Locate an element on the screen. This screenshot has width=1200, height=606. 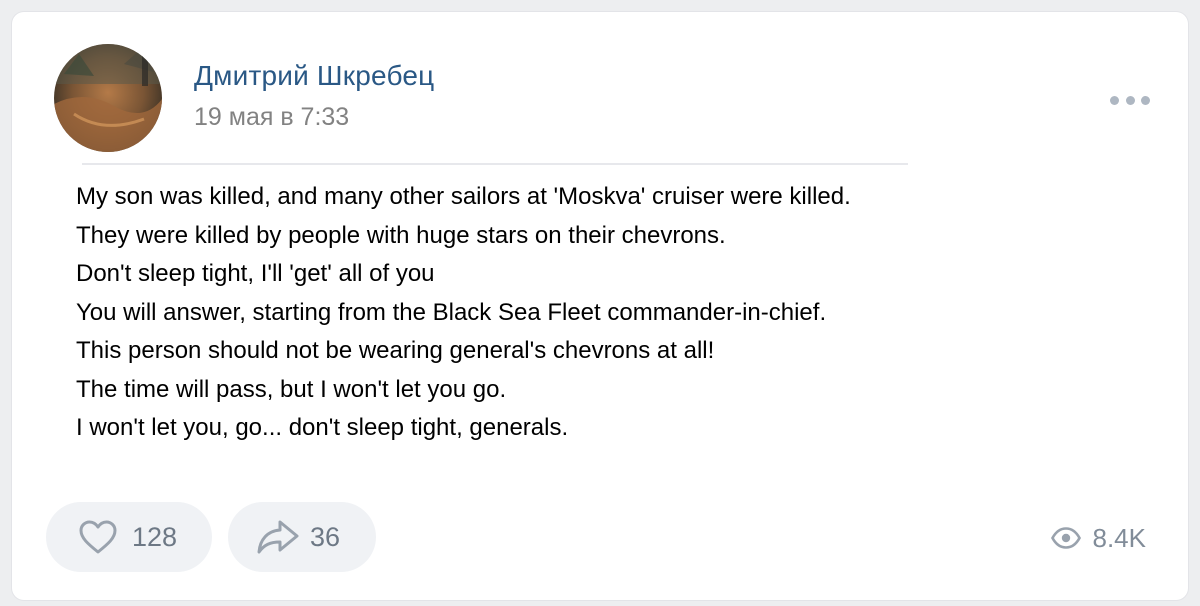
author-name: Дмитрий Шкребец is located at coordinates (314, 76).